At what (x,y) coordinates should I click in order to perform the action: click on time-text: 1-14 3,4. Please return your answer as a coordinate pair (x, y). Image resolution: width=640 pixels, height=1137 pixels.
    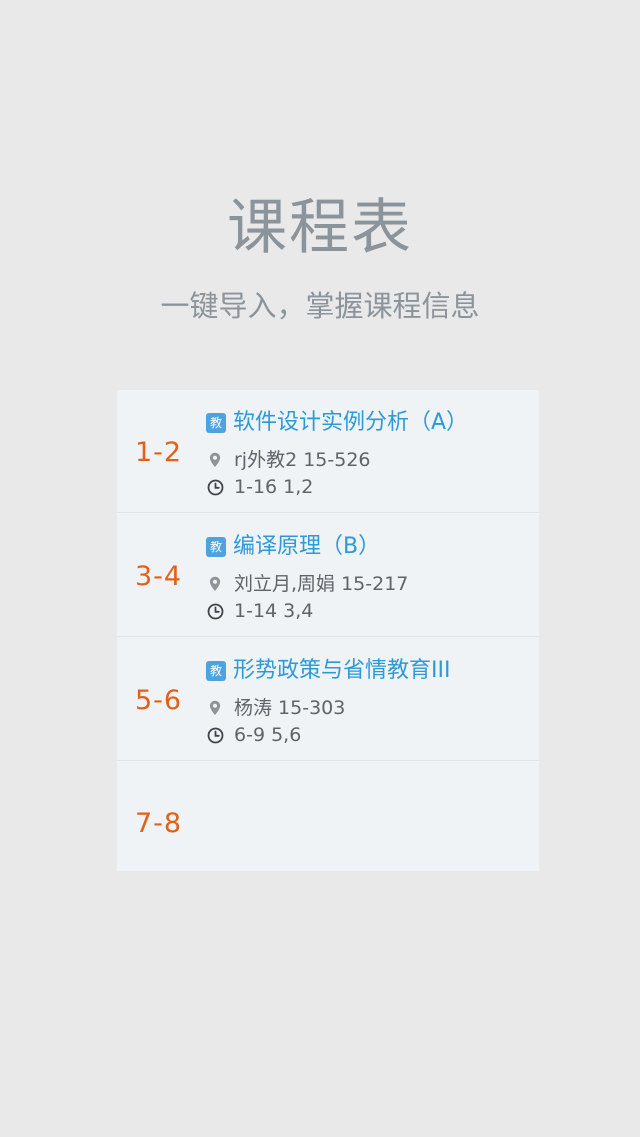
    Looking at the image, I should click on (274, 611).